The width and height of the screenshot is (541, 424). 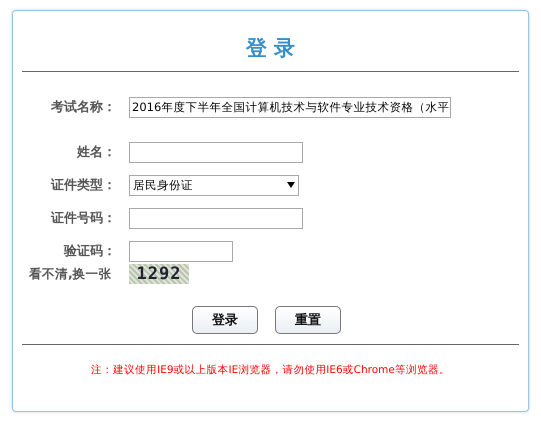 What do you see at coordinates (270, 370) in the screenshot?
I see `browser-notice: 注：建议使用IE9或以上版本IE浏览器，请勿使用IE6或Chrome等浏览器。` at bounding box center [270, 370].